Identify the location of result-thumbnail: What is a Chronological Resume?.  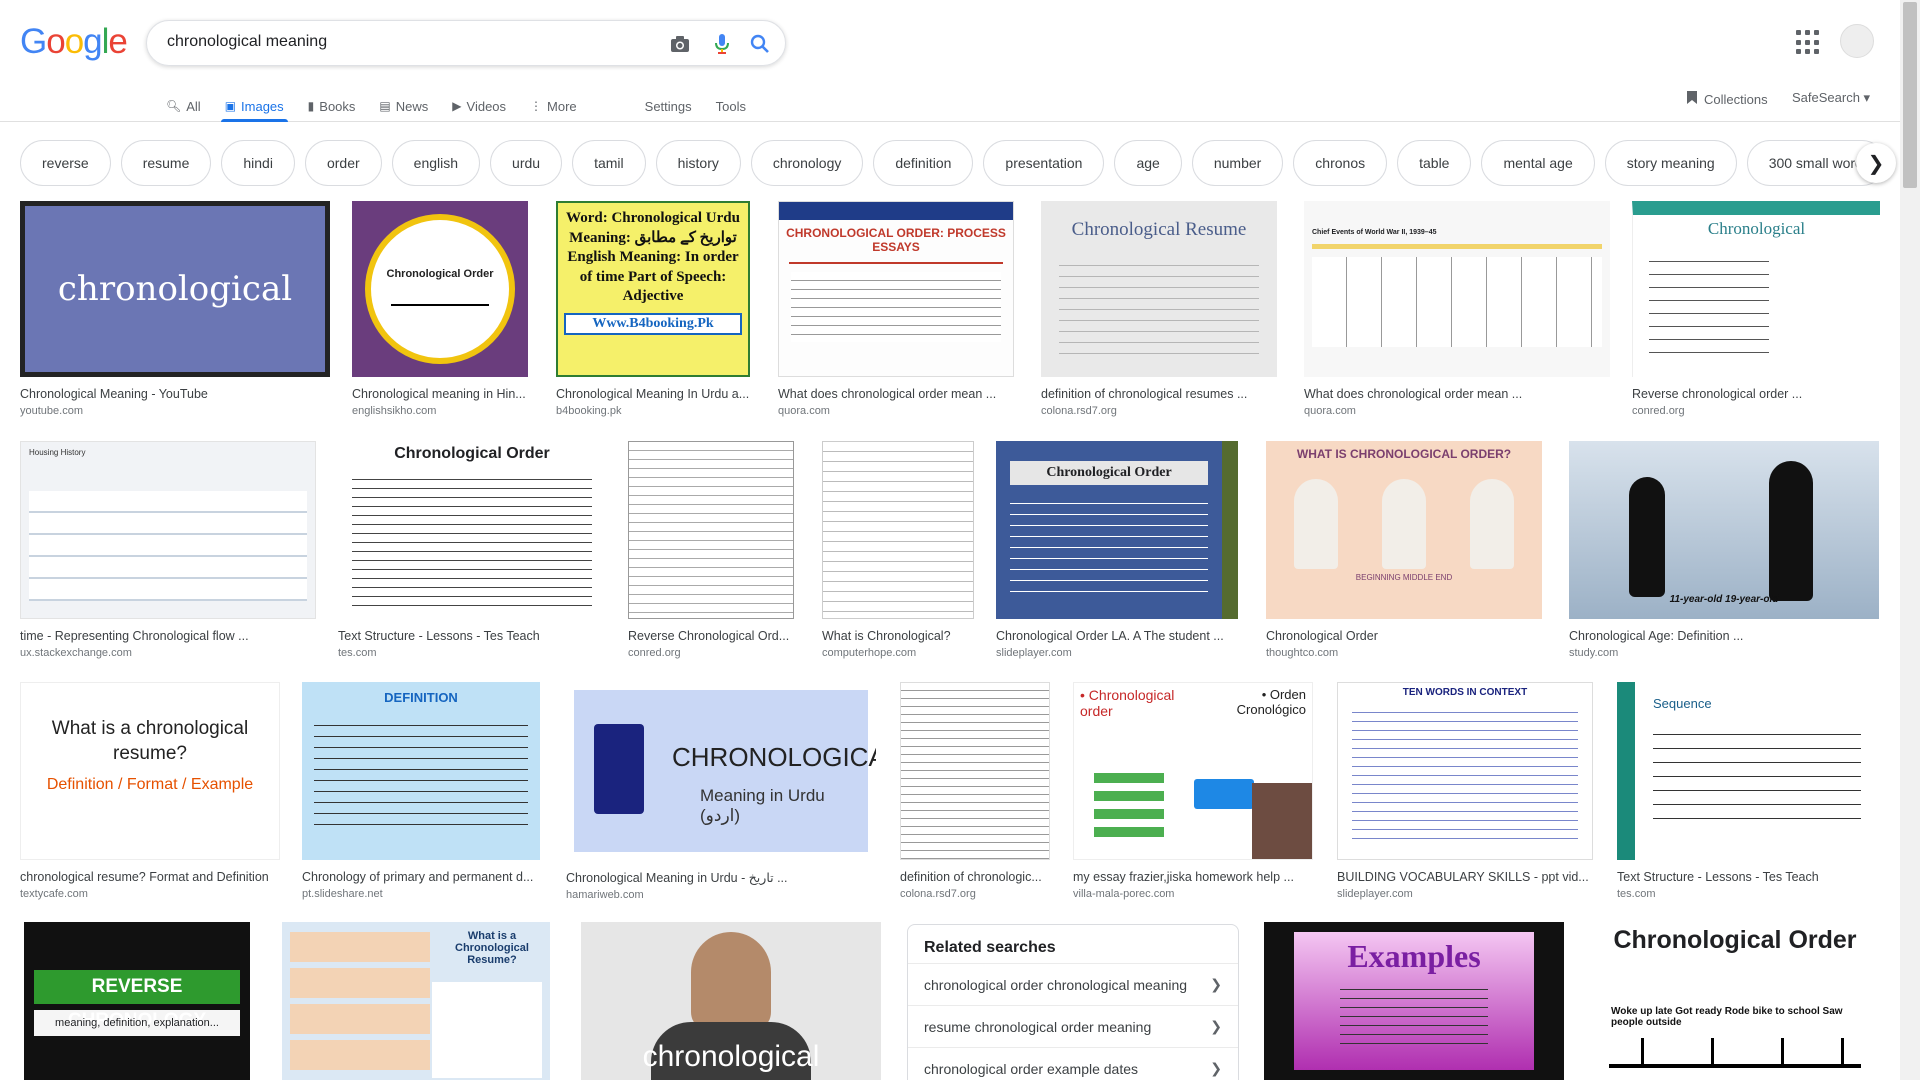
(416, 1001).